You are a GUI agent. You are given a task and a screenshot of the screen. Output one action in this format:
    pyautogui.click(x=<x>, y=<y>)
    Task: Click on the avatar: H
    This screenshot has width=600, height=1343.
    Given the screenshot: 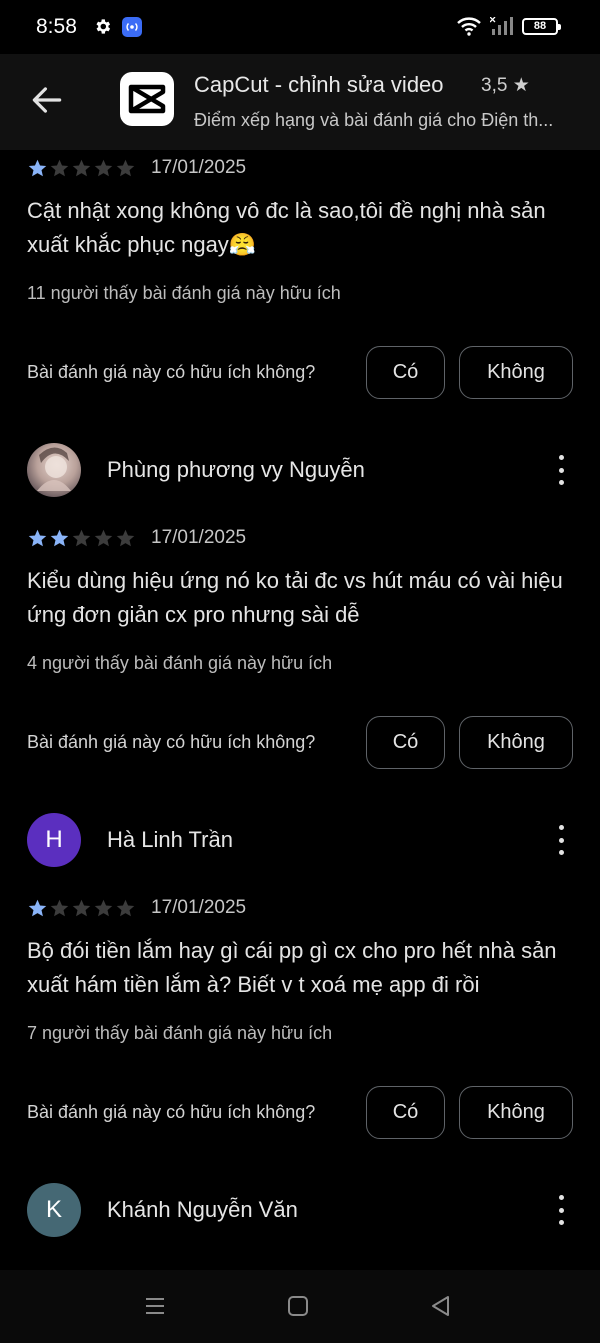 What is the action you would take?
    pyautogui.click(x=54, y=840)
    